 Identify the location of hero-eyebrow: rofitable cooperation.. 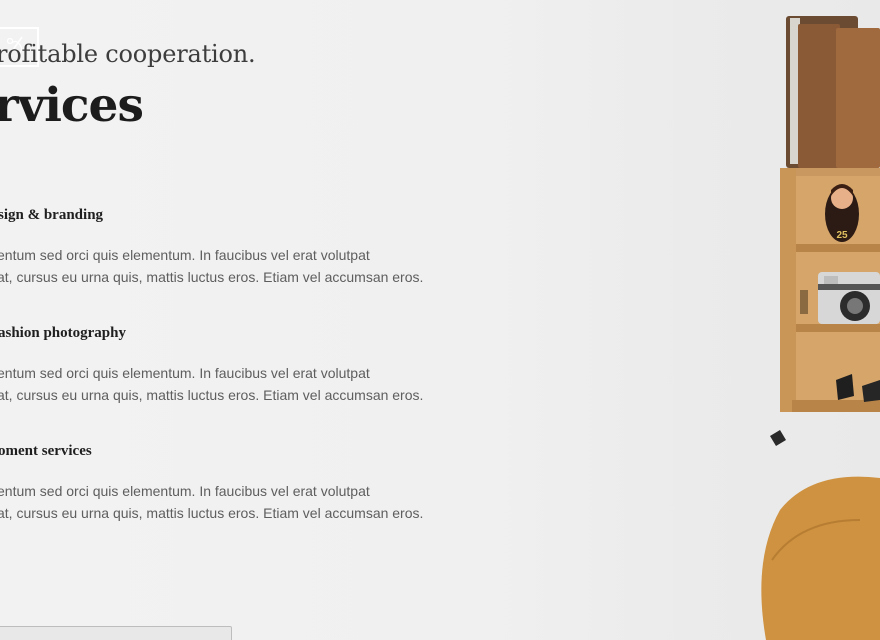
(128, 54).